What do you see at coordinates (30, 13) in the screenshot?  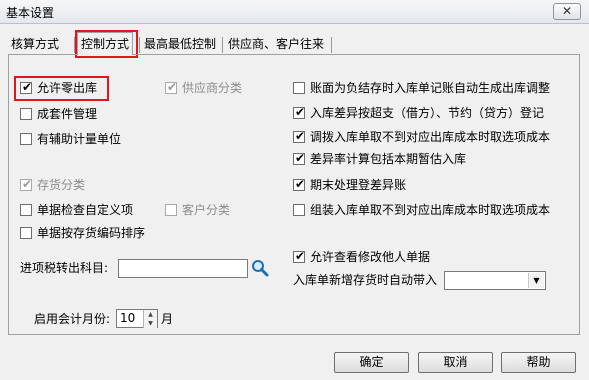 I see `window-title: 基本设置` at bounding box center [30, 13].